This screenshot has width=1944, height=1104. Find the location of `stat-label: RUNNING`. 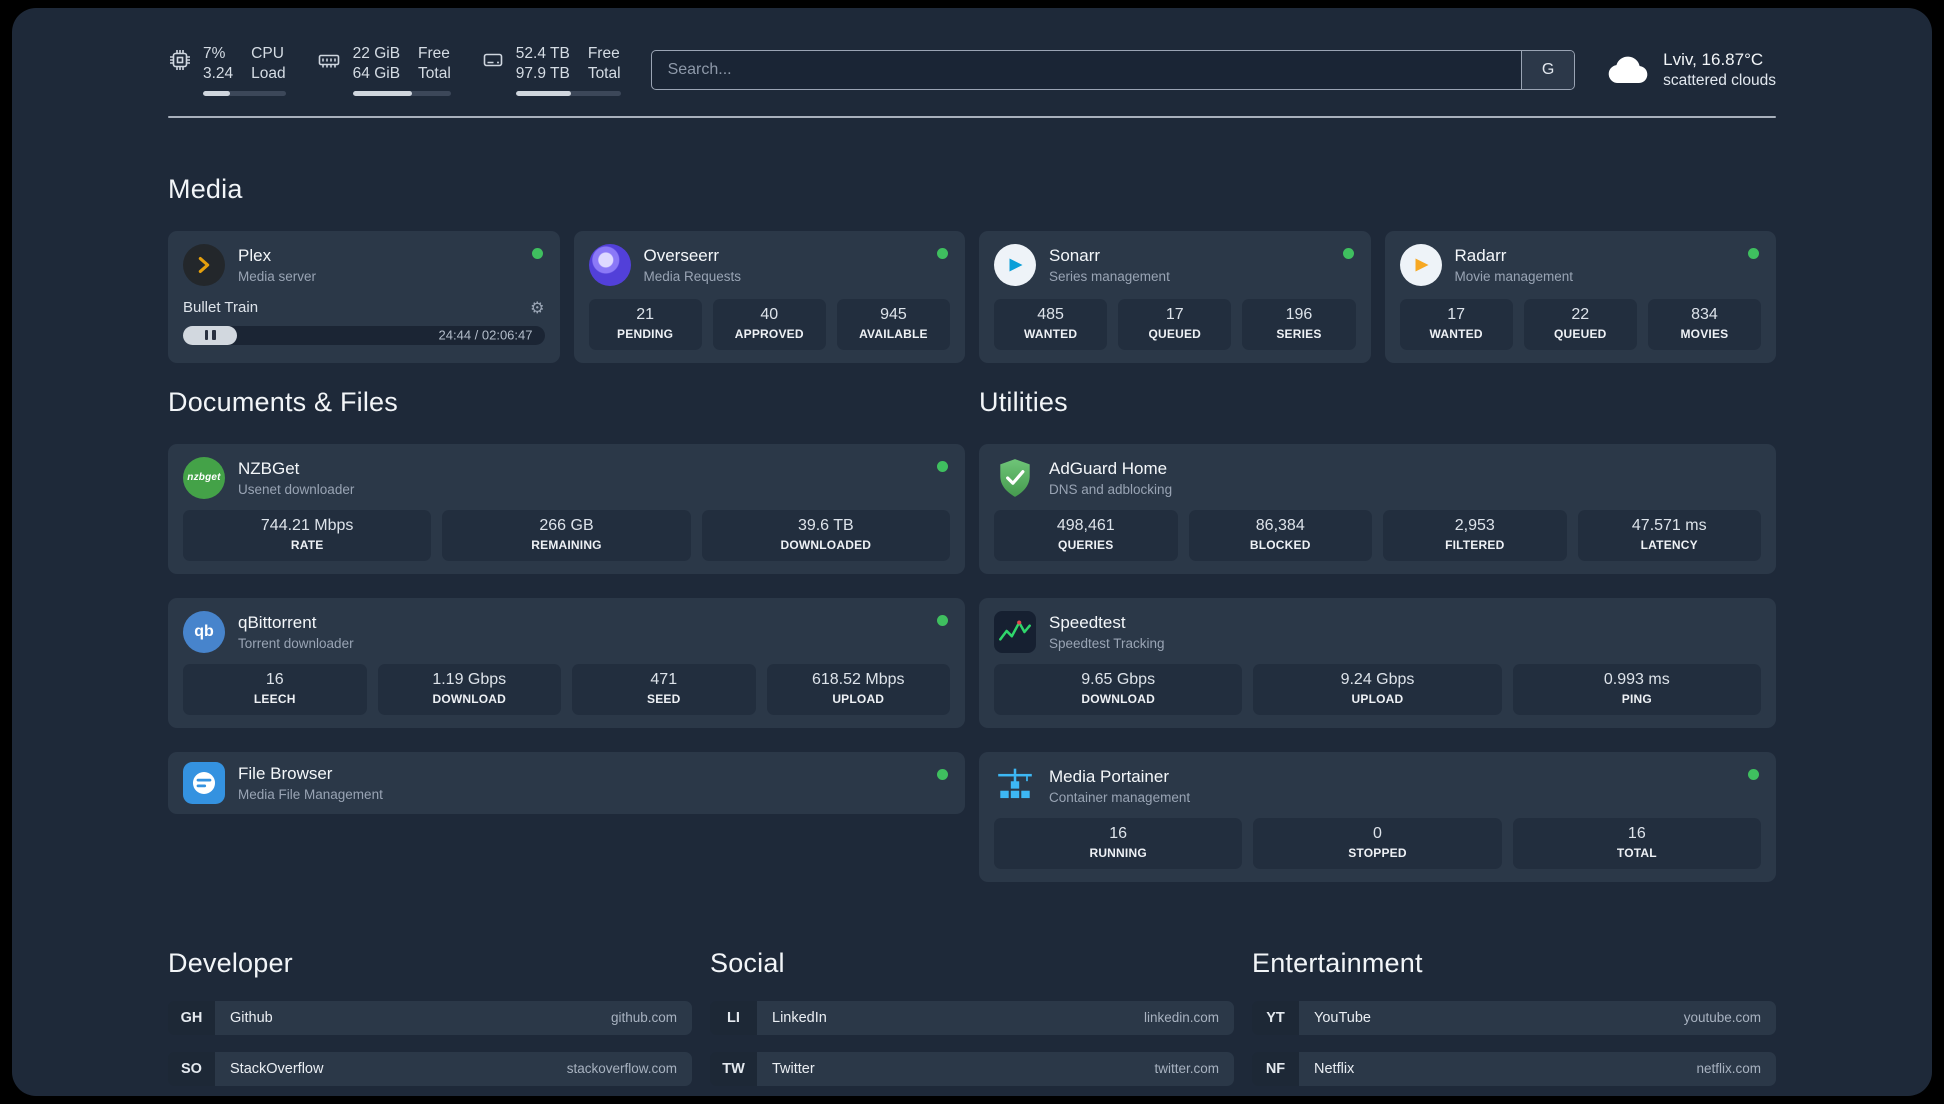

stat-label: RUNNING is located at coordinates (1118, 852).